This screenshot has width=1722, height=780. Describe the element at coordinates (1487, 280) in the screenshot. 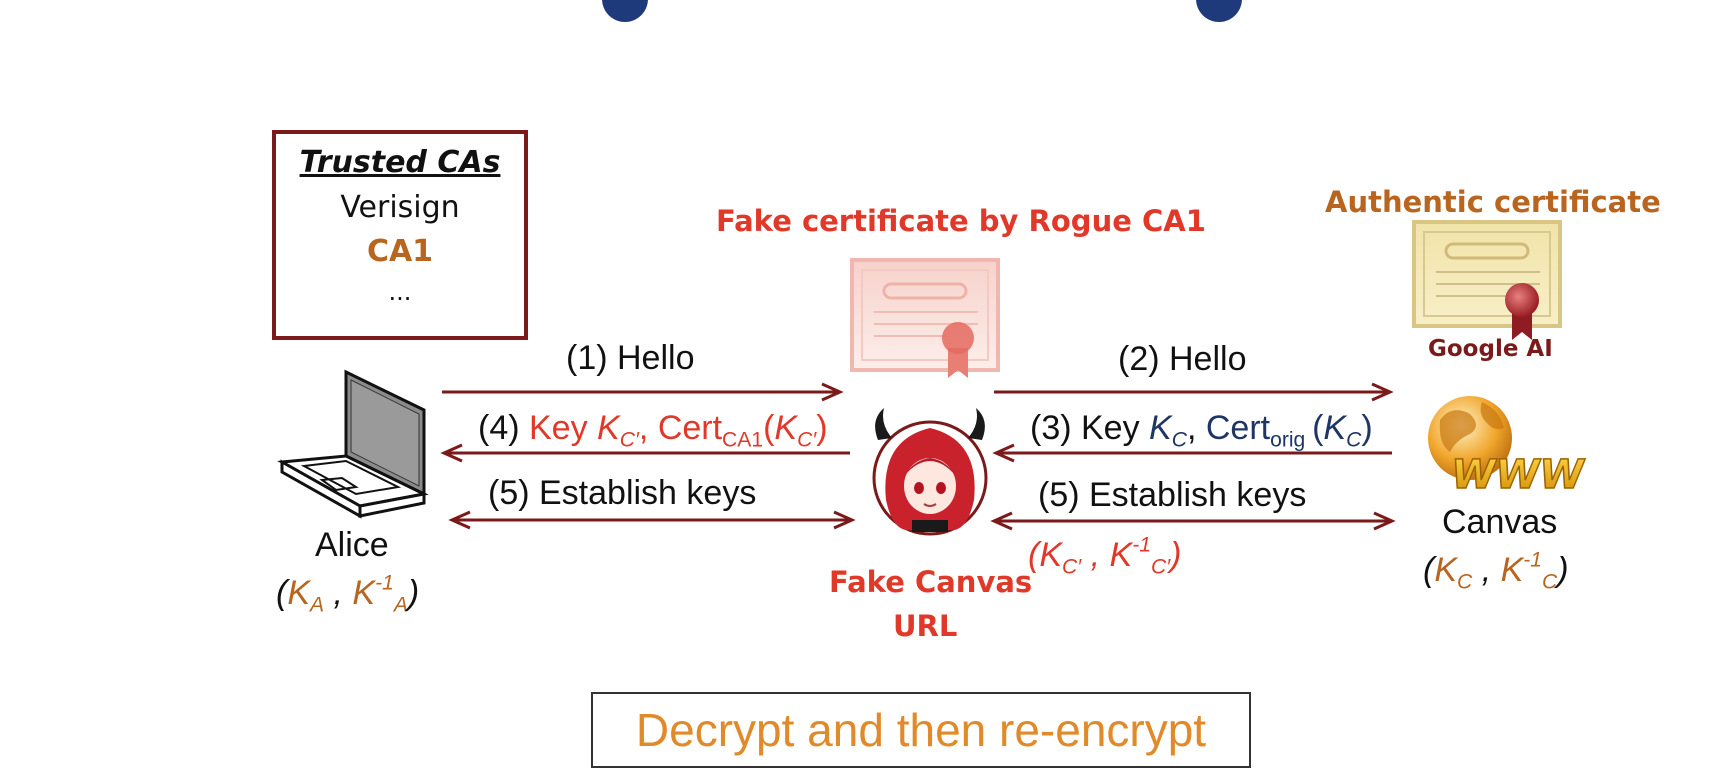

I see `authentic-certificate-icon` at that location.